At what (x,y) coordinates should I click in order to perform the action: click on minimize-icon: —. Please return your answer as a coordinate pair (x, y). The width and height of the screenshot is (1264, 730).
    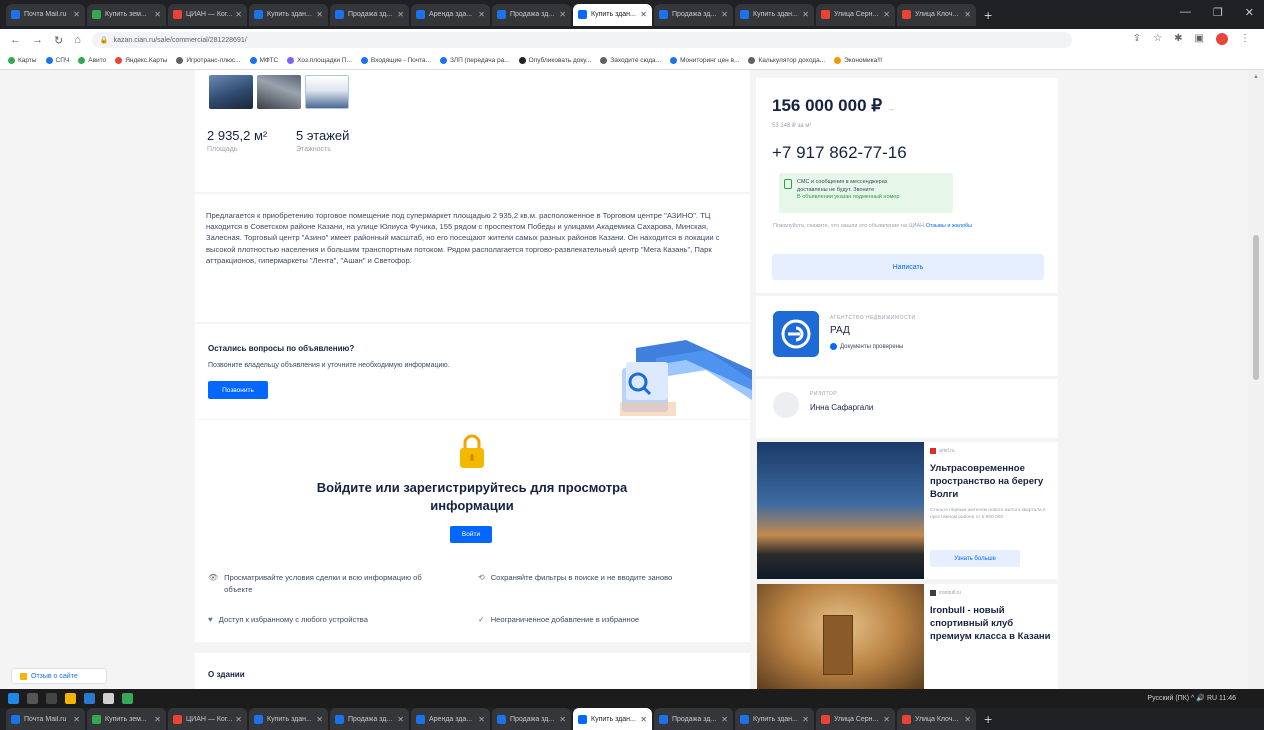
    Looking at the image, I should click on (1185, 12).